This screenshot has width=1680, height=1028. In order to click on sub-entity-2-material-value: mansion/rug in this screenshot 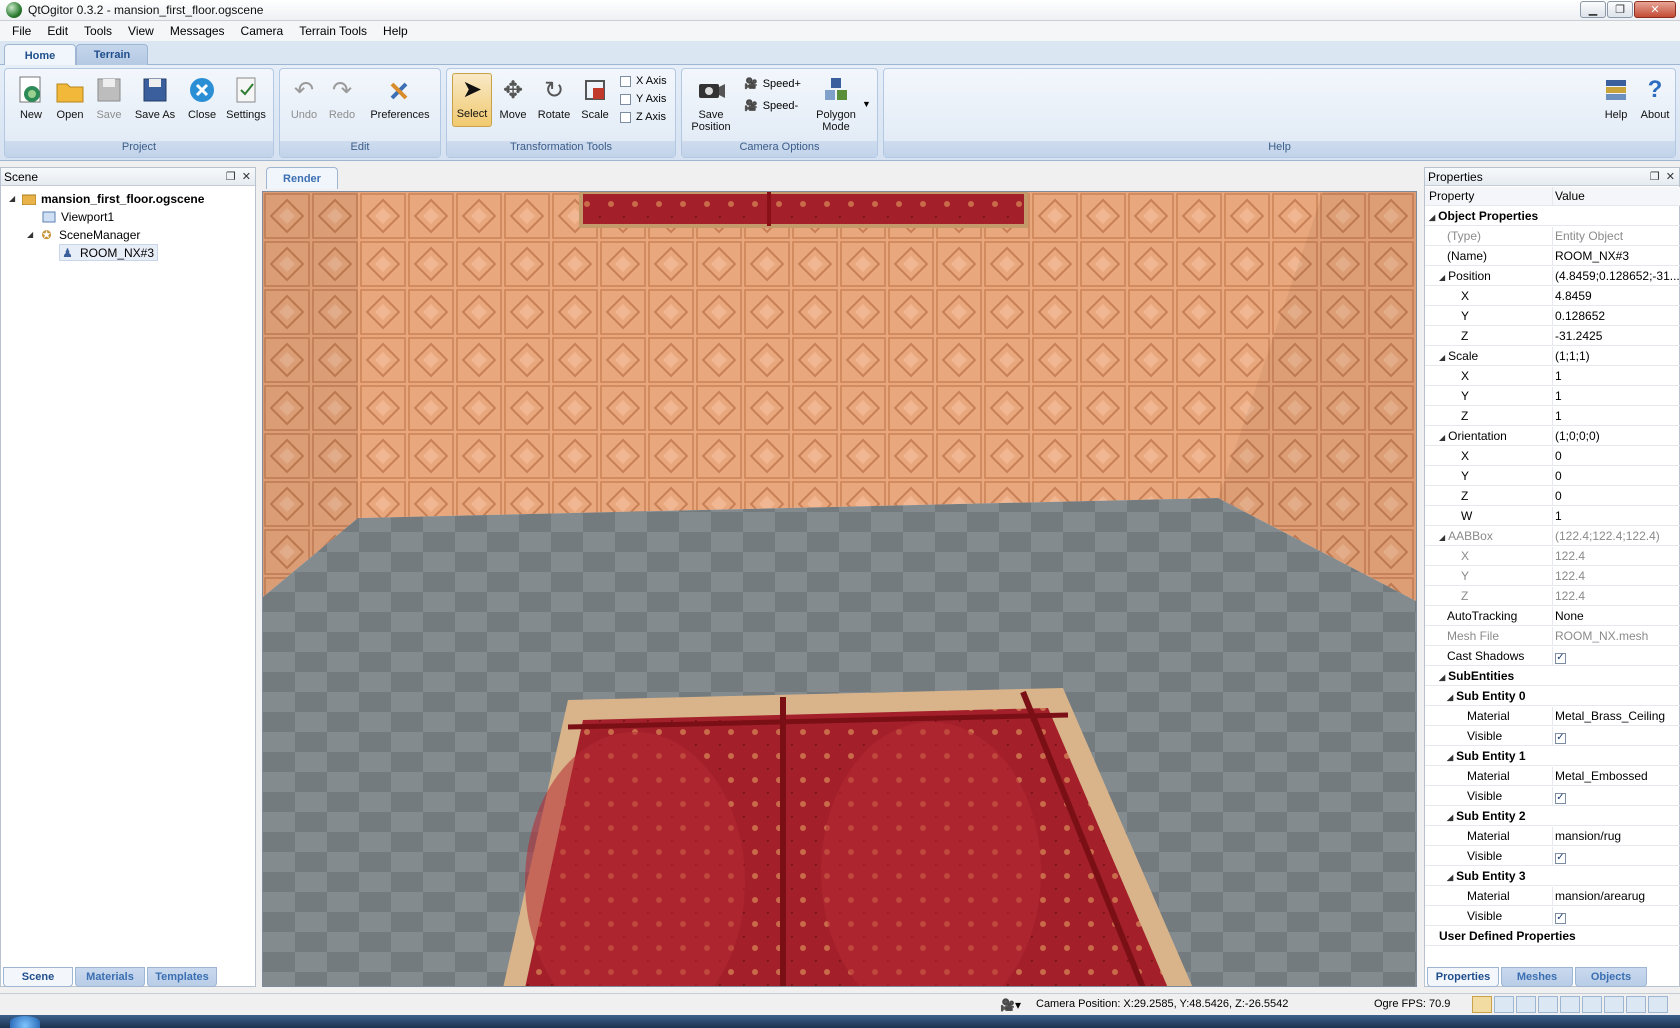, I will do `click(1617, 836)`.